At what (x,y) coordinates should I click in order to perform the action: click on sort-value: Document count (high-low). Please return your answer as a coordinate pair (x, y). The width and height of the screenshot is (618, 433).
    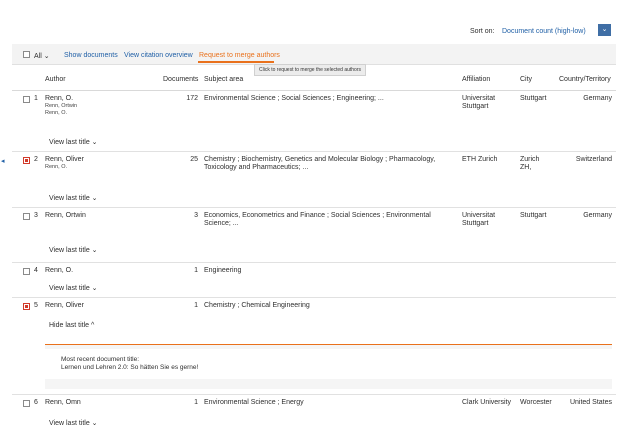
    Looking at the image, I should click on (544, 31).